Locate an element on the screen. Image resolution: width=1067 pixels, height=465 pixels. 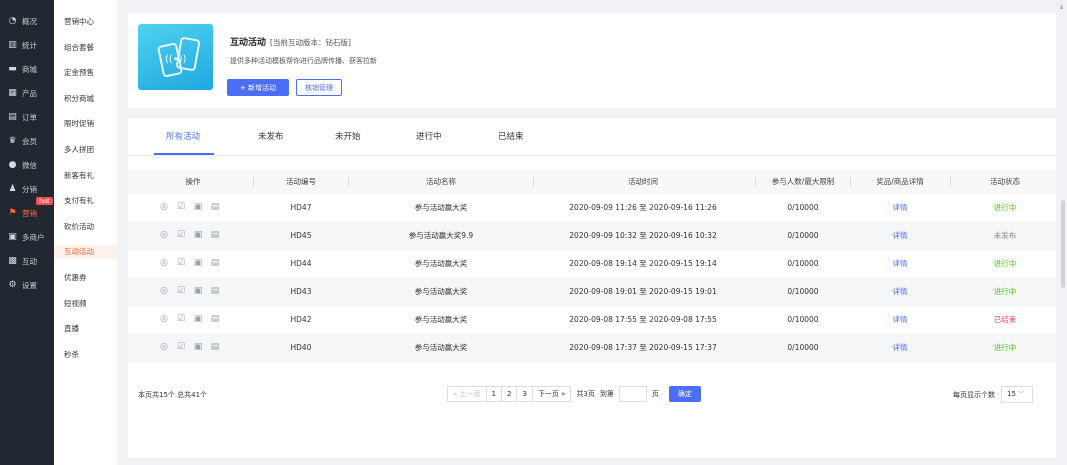
sidebar-item: ▣ 多商户 is located at coordinates (27, 237).